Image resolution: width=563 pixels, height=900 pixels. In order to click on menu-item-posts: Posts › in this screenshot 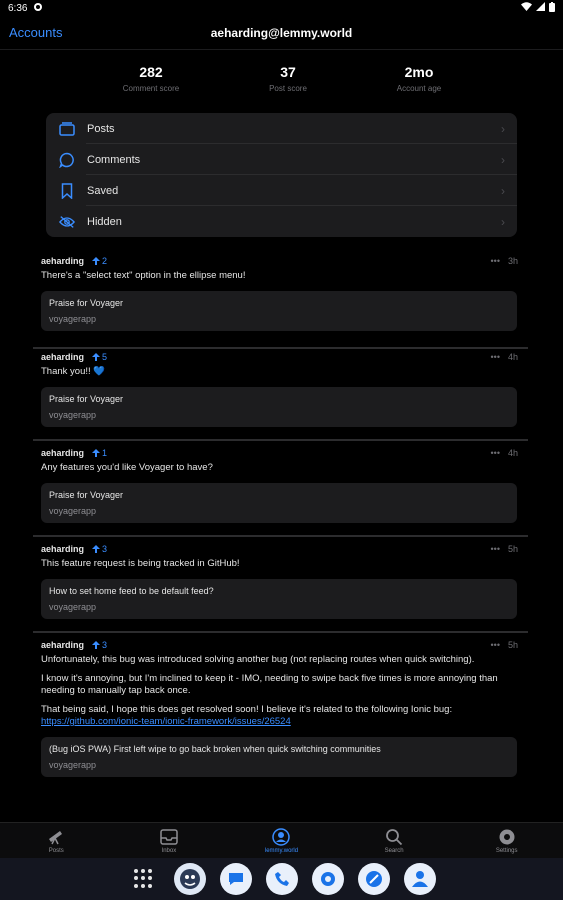, I will do `click(281, 128)`.